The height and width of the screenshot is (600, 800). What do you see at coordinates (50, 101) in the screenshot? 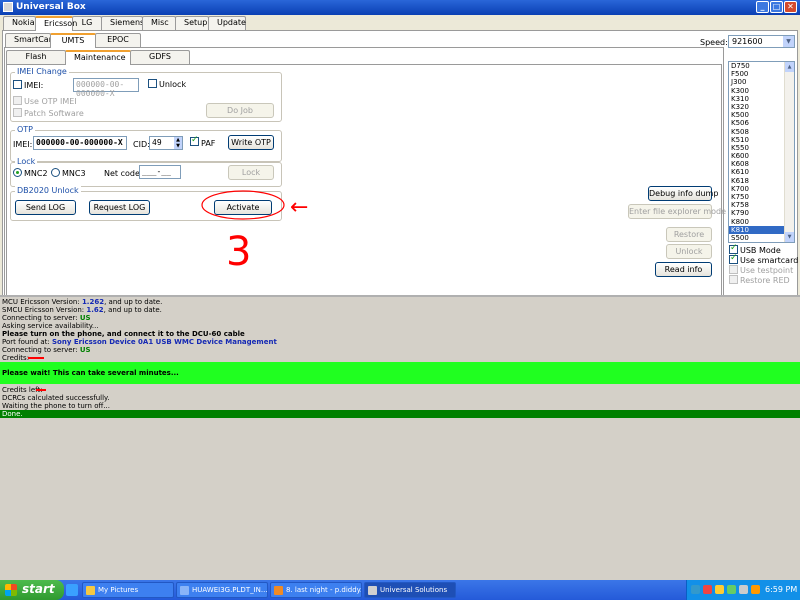
I see `use-otp-imei-label: Use OTP IMEI` at bounding box center [50, 101].